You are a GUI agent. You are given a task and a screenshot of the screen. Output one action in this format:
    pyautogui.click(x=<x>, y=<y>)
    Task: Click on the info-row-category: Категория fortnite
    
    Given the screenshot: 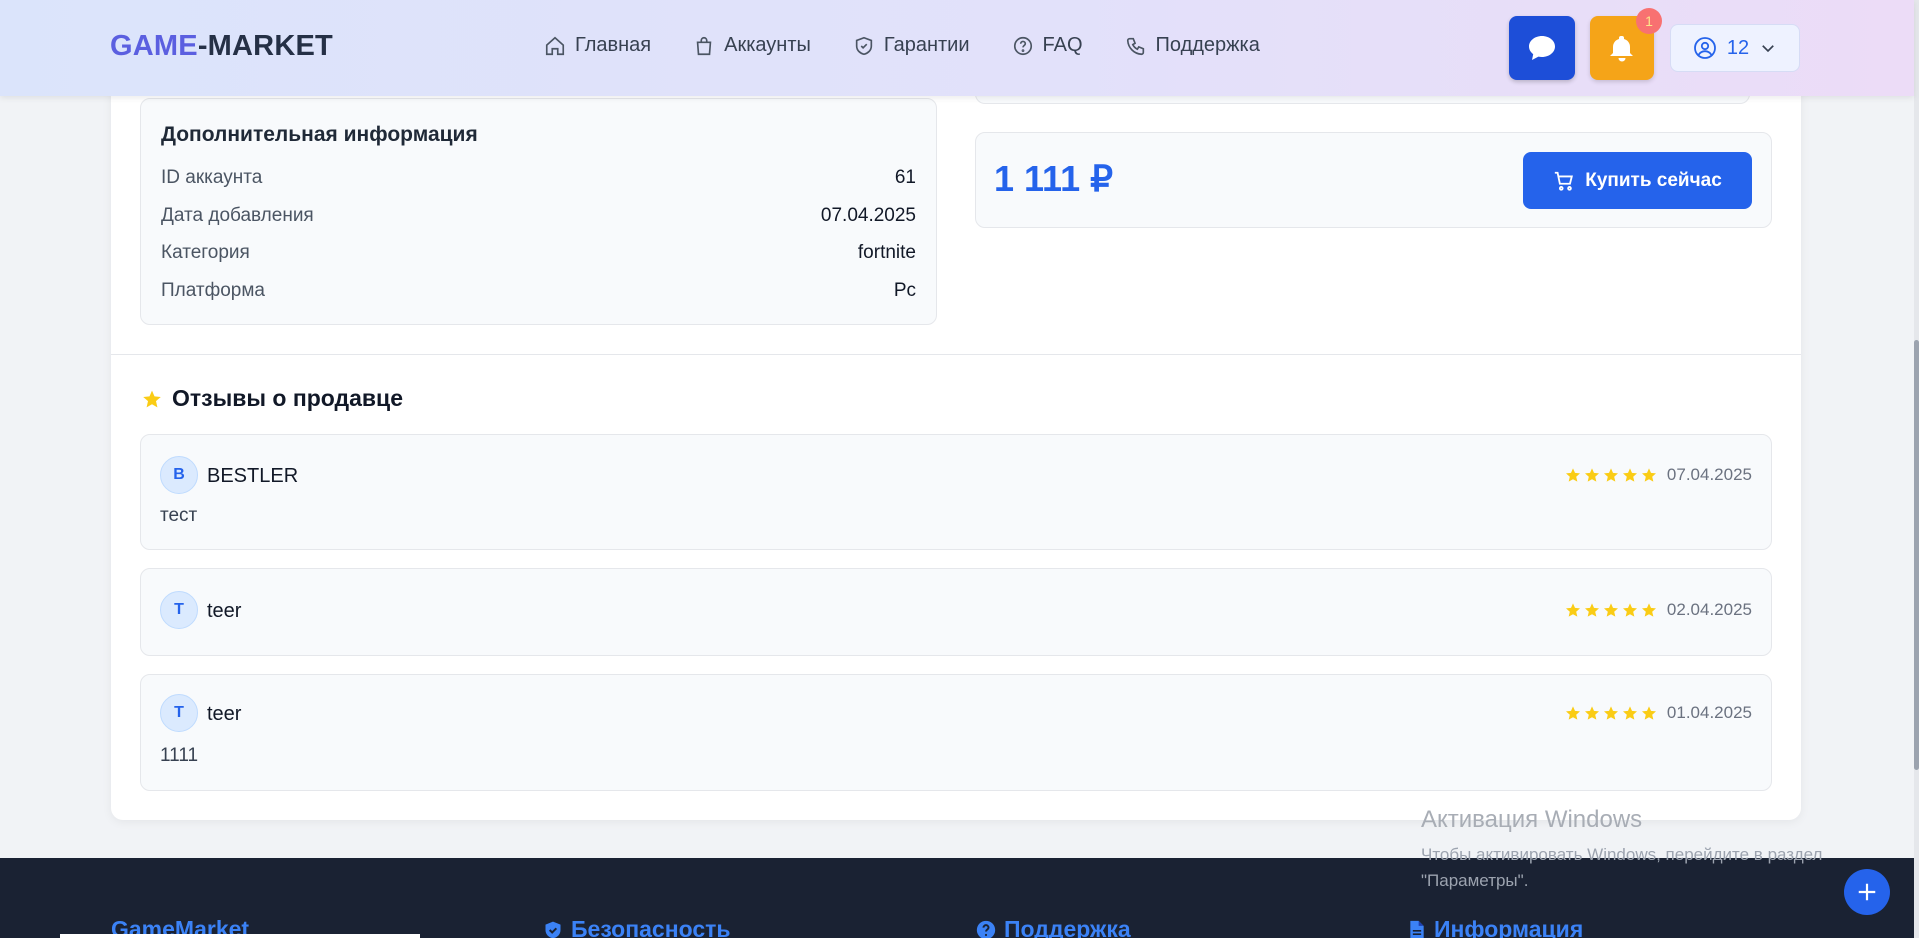 What is the action you would take?
    pyautogui.click(x=538, y=253)
    